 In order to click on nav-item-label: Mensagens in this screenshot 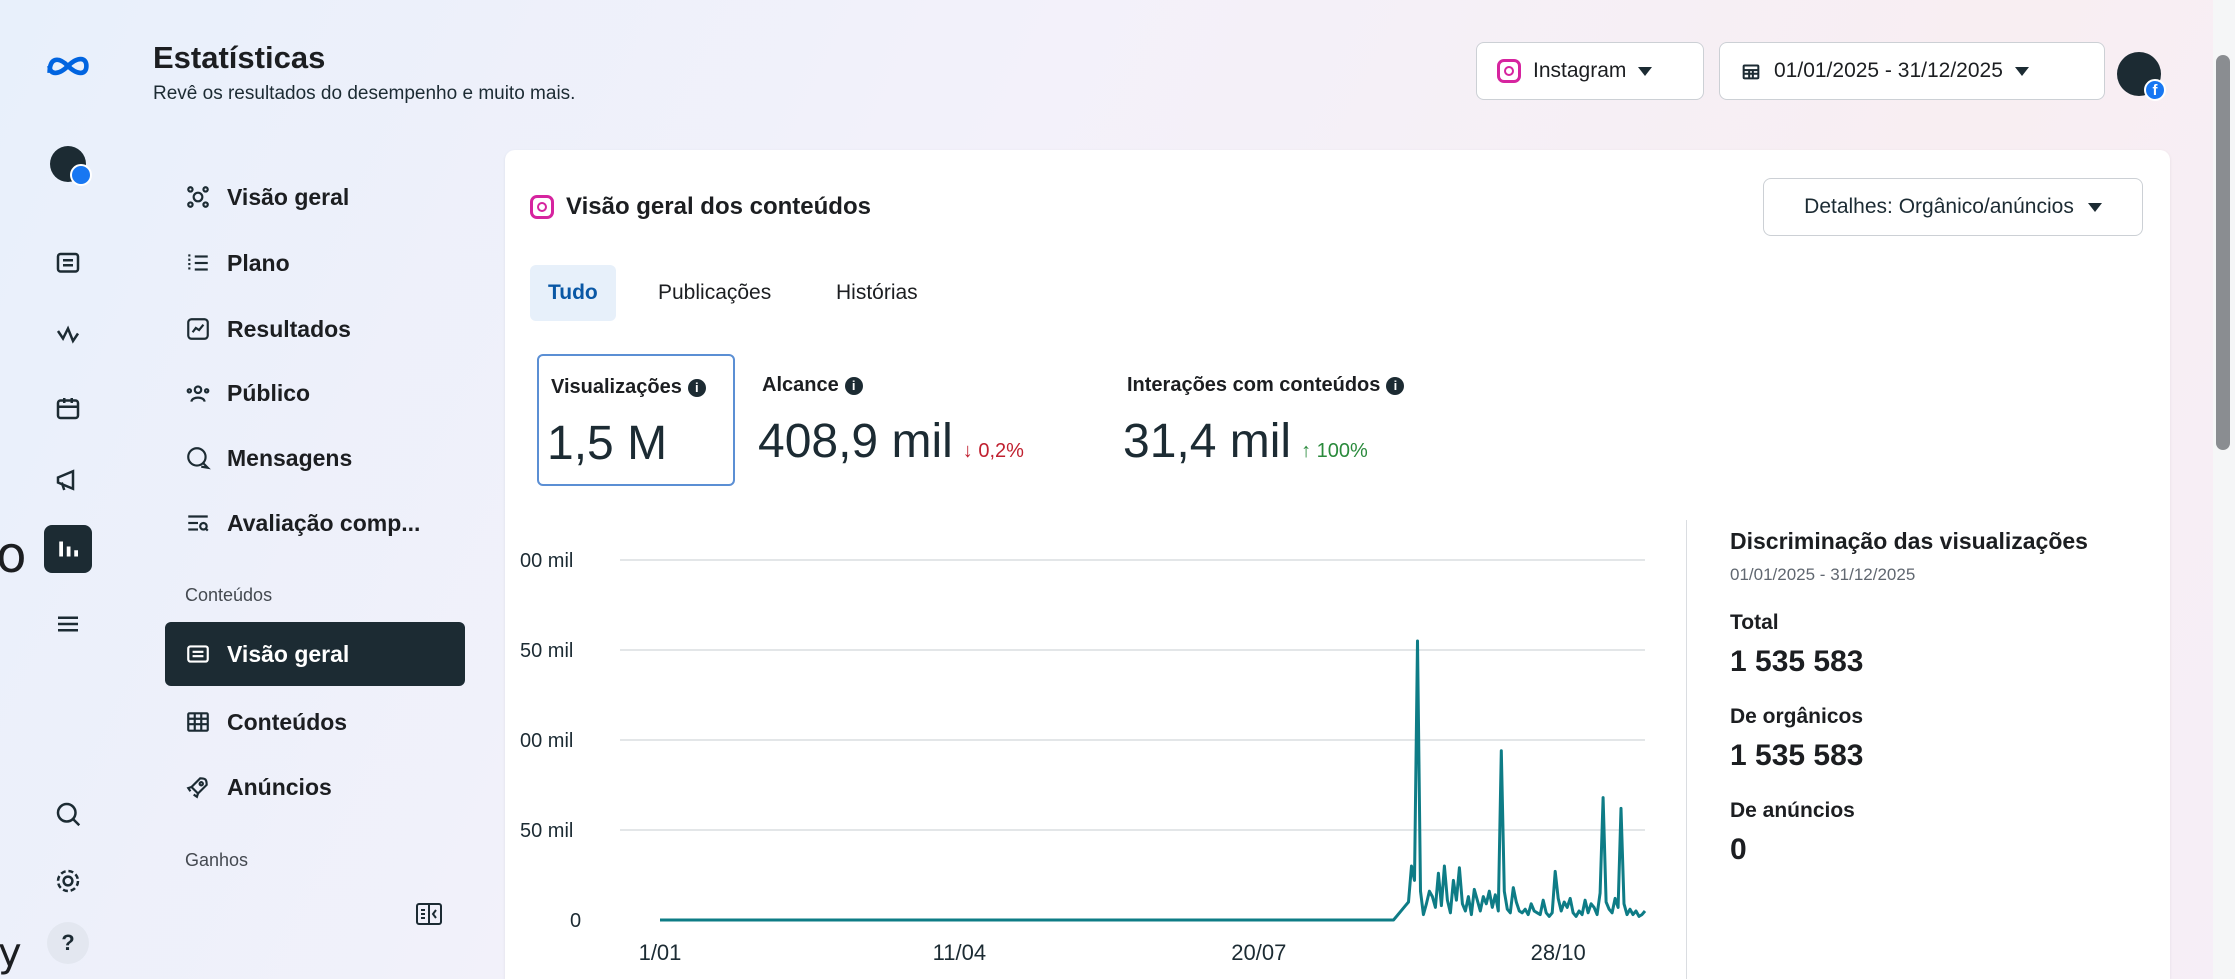, I will do `click(290, 457)`.